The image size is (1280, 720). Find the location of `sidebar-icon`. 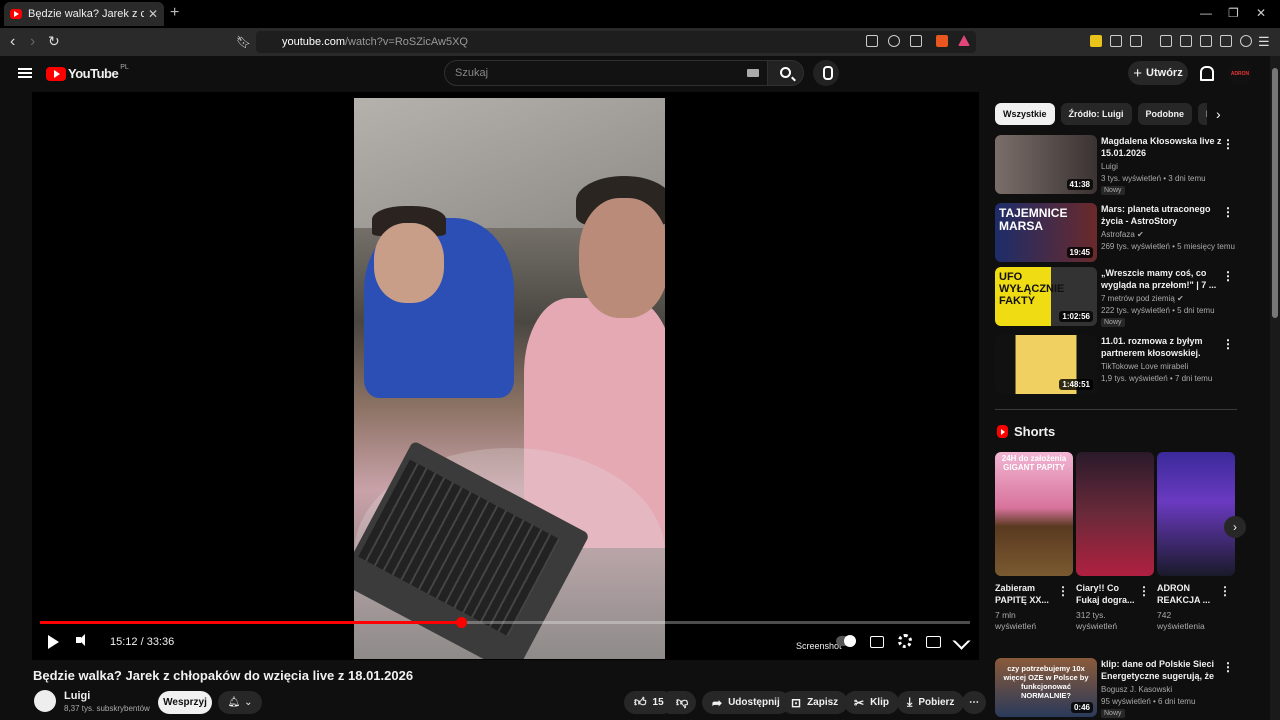

sidebar-icon is located at coordinates (1186, 41).